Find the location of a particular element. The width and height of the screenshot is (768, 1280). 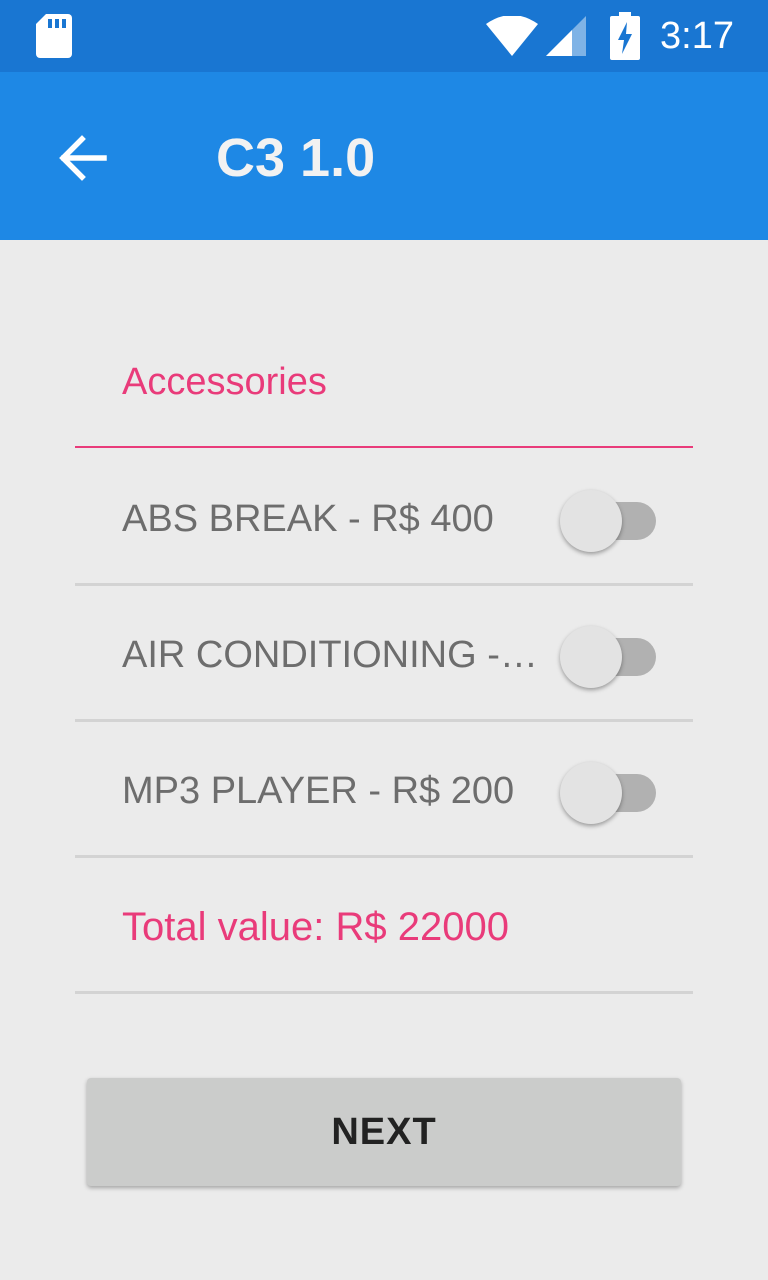

section-divider is located at coordinates (384, 447).